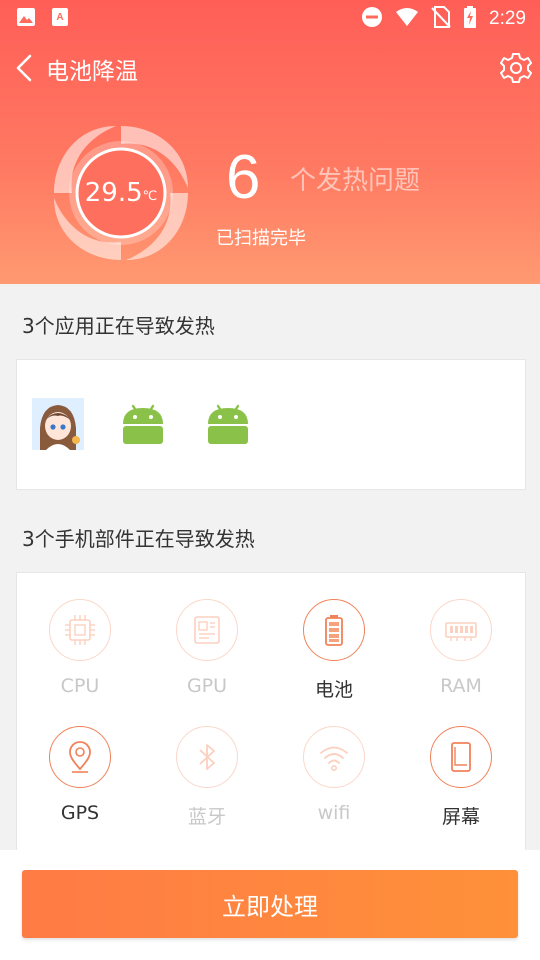 The height and width of the screenshot is (960, 540). Describe the element at coordinates (270, 68) in the screenshot. I see `title-bar: 电池降温` at that location.